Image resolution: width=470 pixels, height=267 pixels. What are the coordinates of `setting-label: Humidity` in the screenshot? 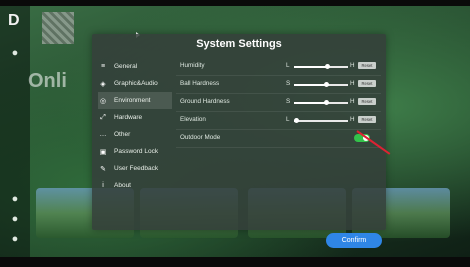 It's located at (192, 65).